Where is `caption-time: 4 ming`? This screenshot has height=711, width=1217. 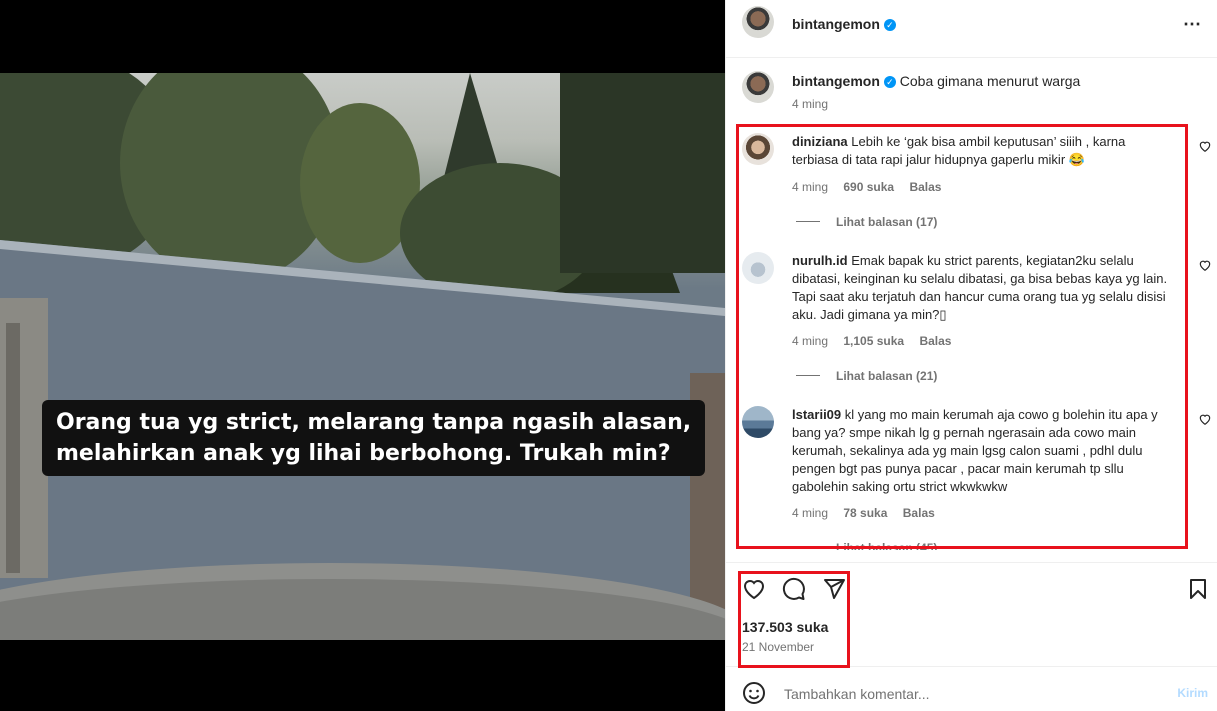
caption-time: 4 ming is located at coordinates (810, 104).